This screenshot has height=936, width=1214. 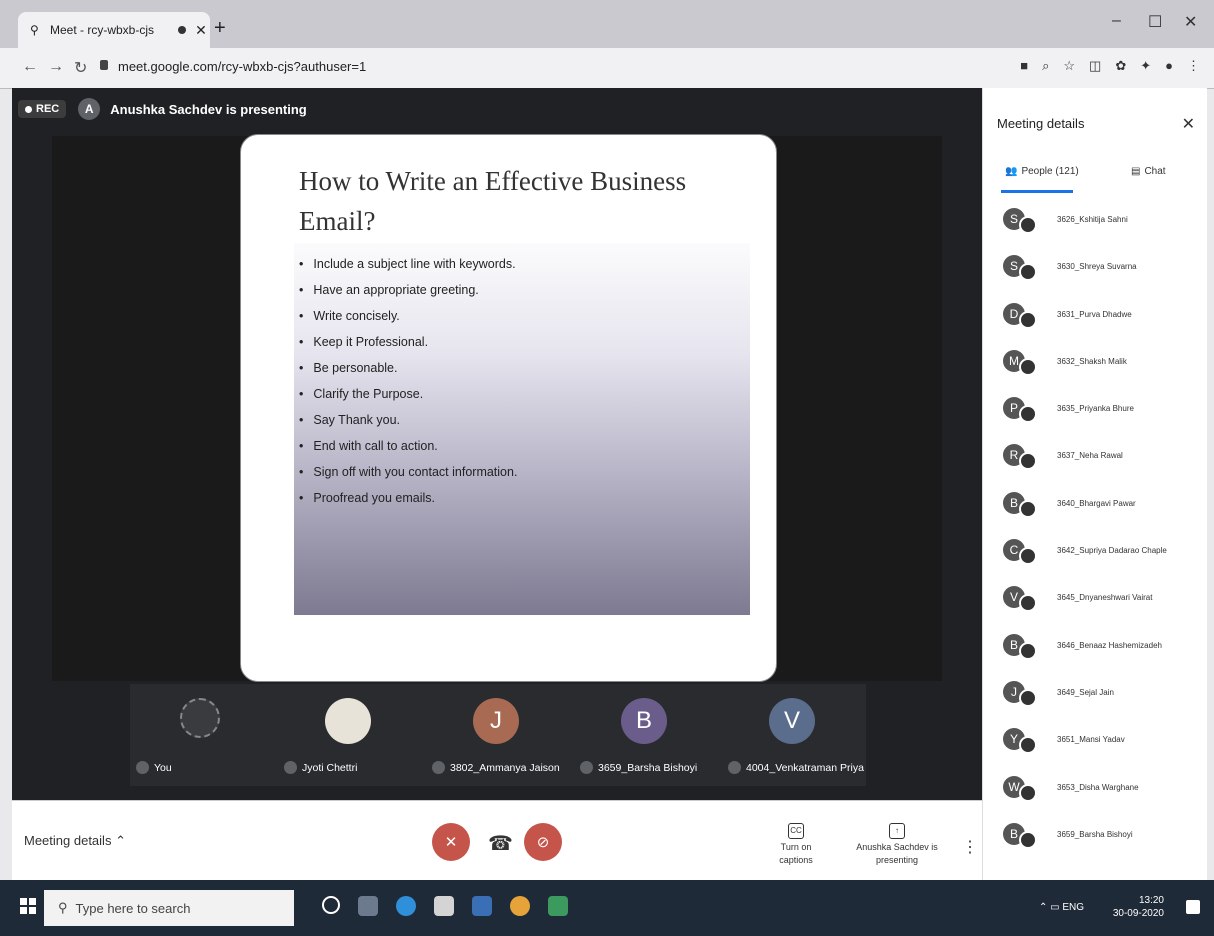 What do you see at coordinates (1024, 66) in the screenshot?
I see `camera-icon: ■` at bounding box center [1024, 66].